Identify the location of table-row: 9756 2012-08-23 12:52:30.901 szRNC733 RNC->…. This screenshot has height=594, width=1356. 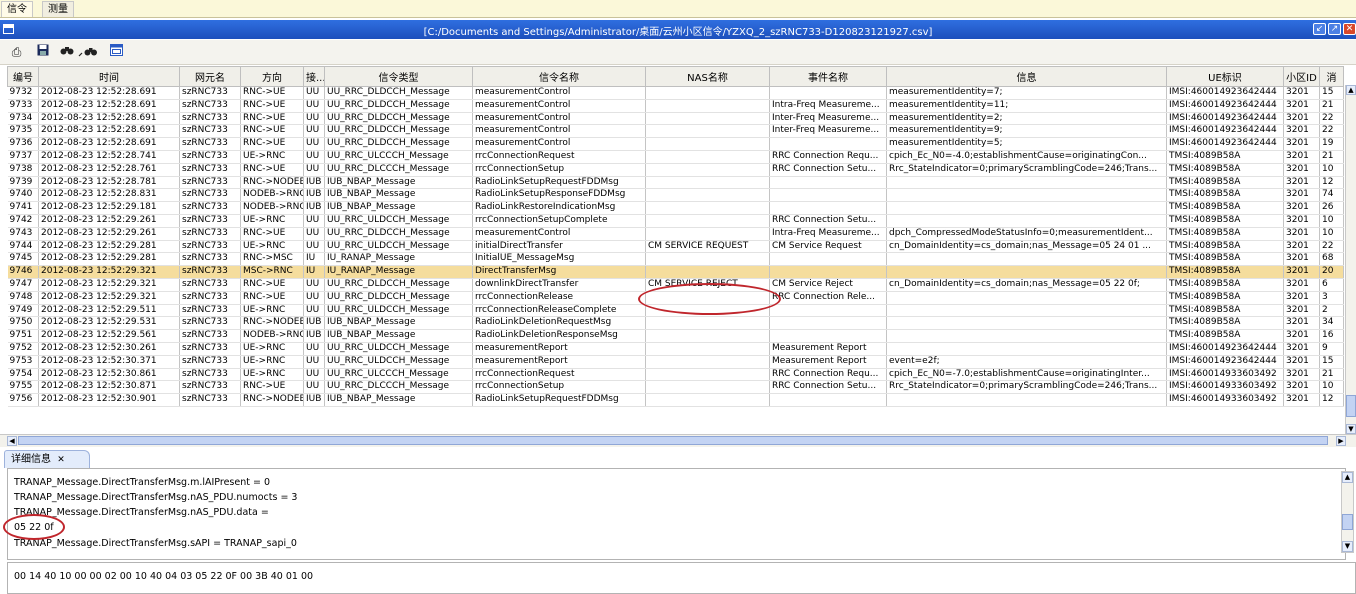
(675, 400).